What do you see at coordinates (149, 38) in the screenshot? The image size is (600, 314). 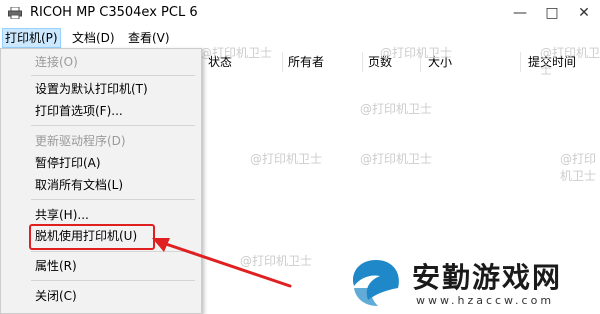 I see `menu-view: 查看(V)` at bounding box center [149, 38].